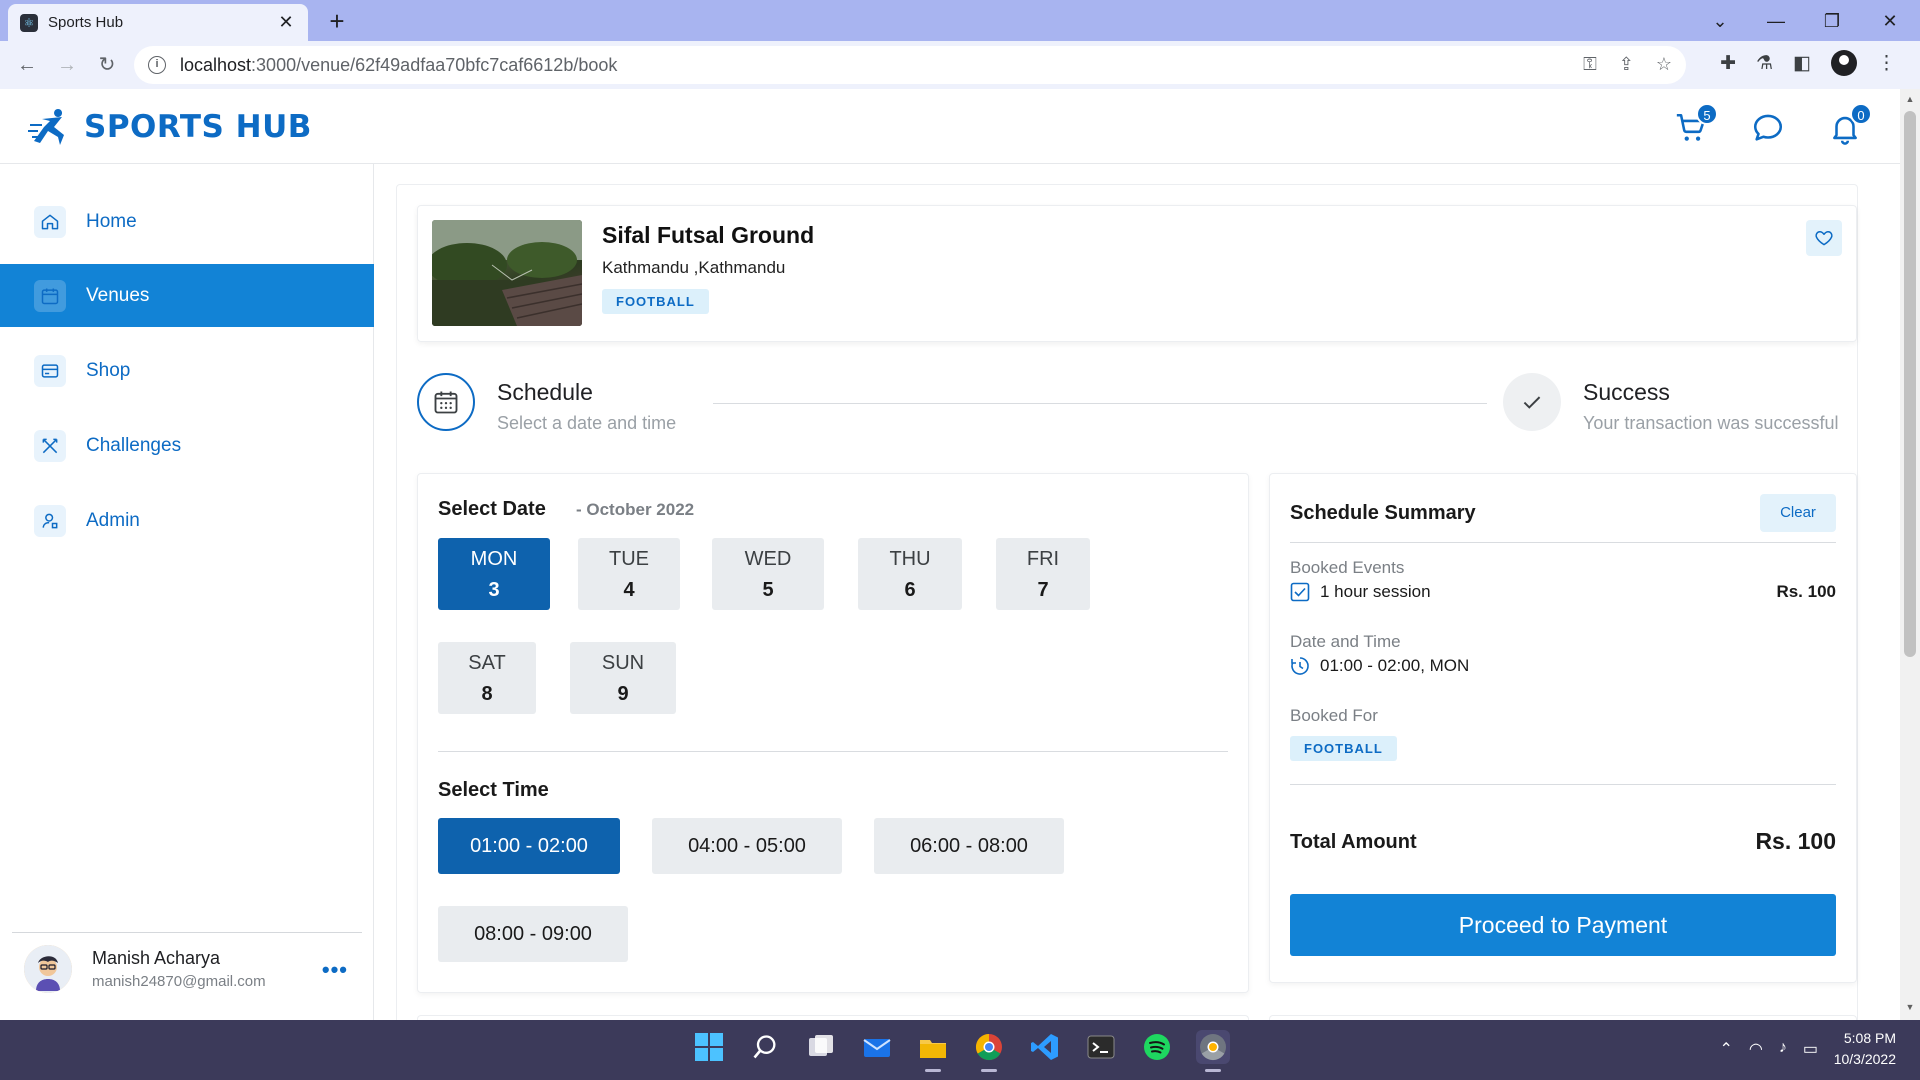  What do you see at coordinates (1756, 1049) in the screenshot?
I see `wifi-icon: ◠` at bounding box center [1756, 1049].